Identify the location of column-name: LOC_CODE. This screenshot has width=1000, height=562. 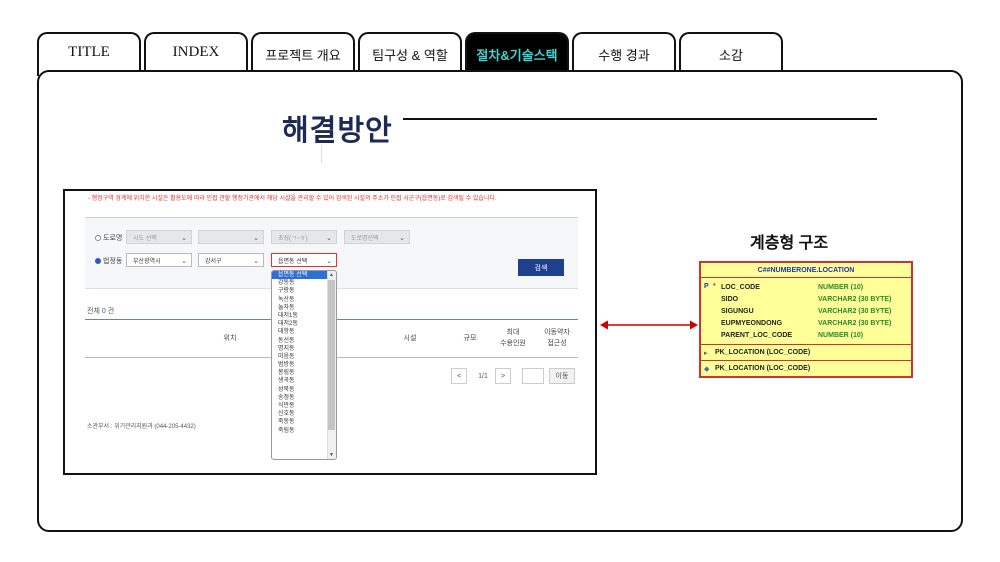
(740, 287).